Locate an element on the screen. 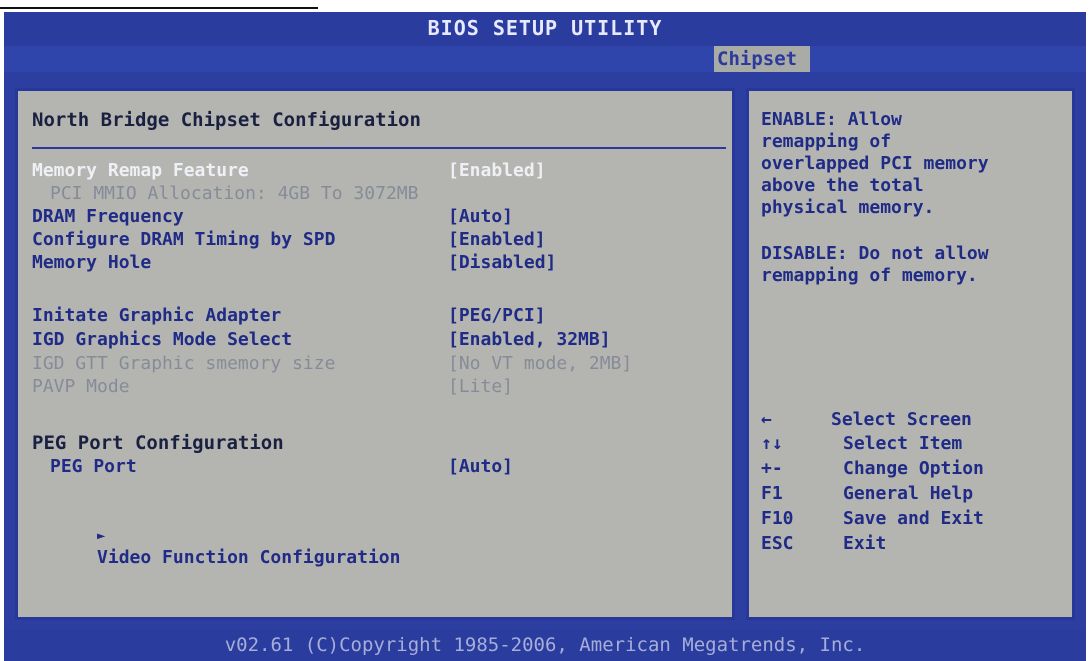 This screenshot has width=1090, height=661. key-select-item-desc: Select Item is located at coordinates (903, 443).